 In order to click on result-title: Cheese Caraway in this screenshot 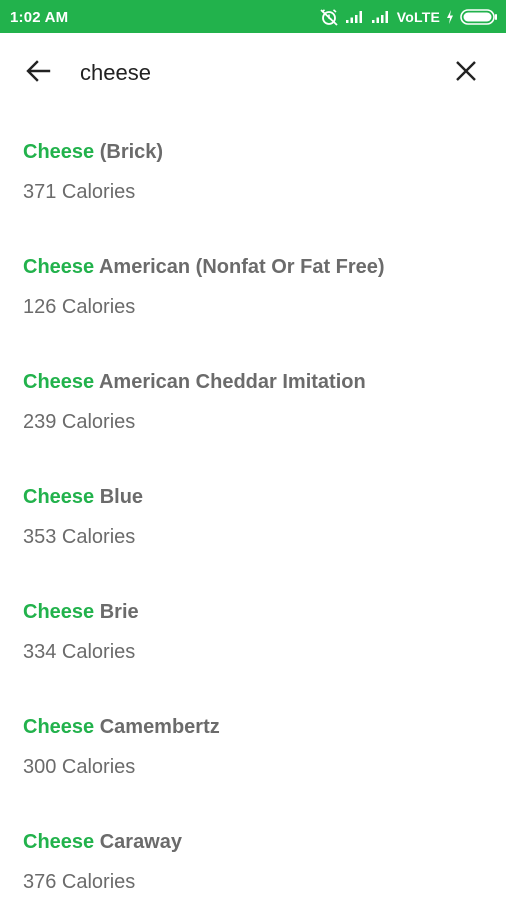, I will do `click(264, 832)`.